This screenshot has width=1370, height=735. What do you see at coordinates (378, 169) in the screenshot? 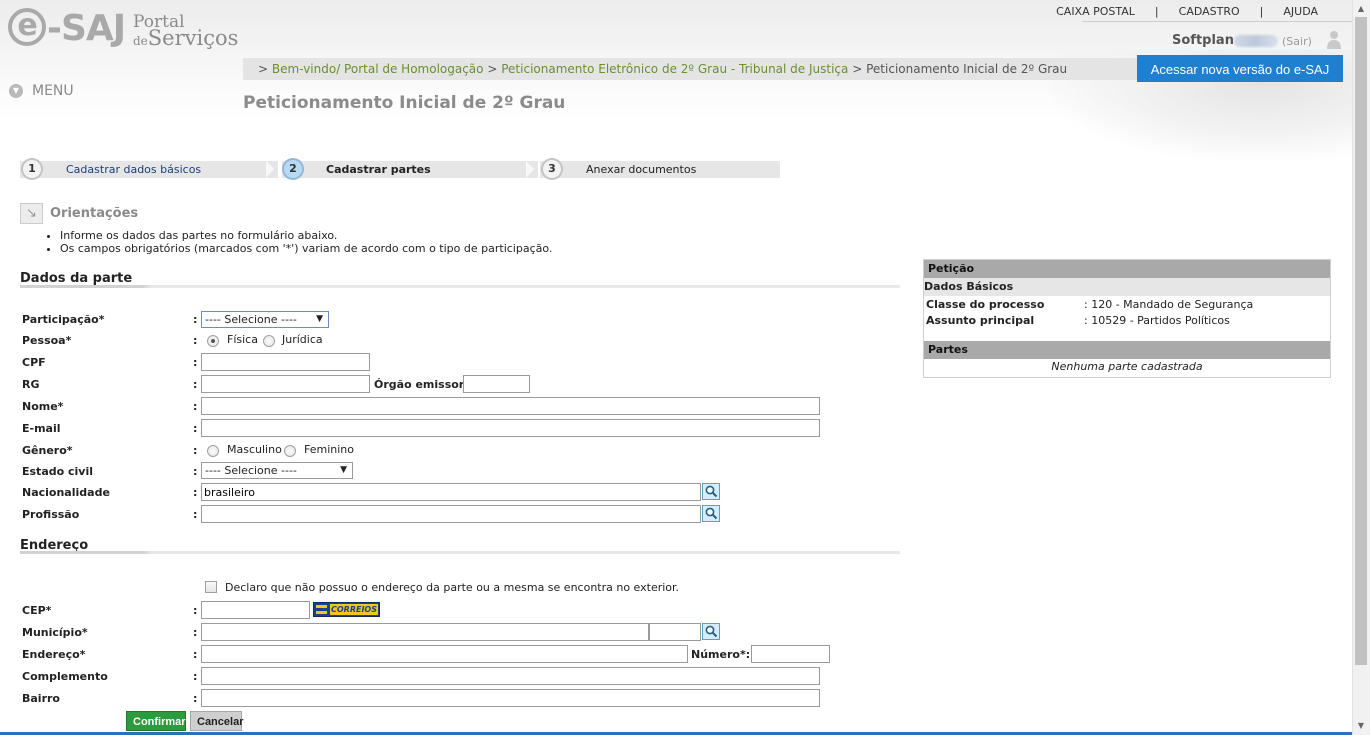
I see `wizard-step-2-label: Cadastrar partes` at bounding box center [378, 169].